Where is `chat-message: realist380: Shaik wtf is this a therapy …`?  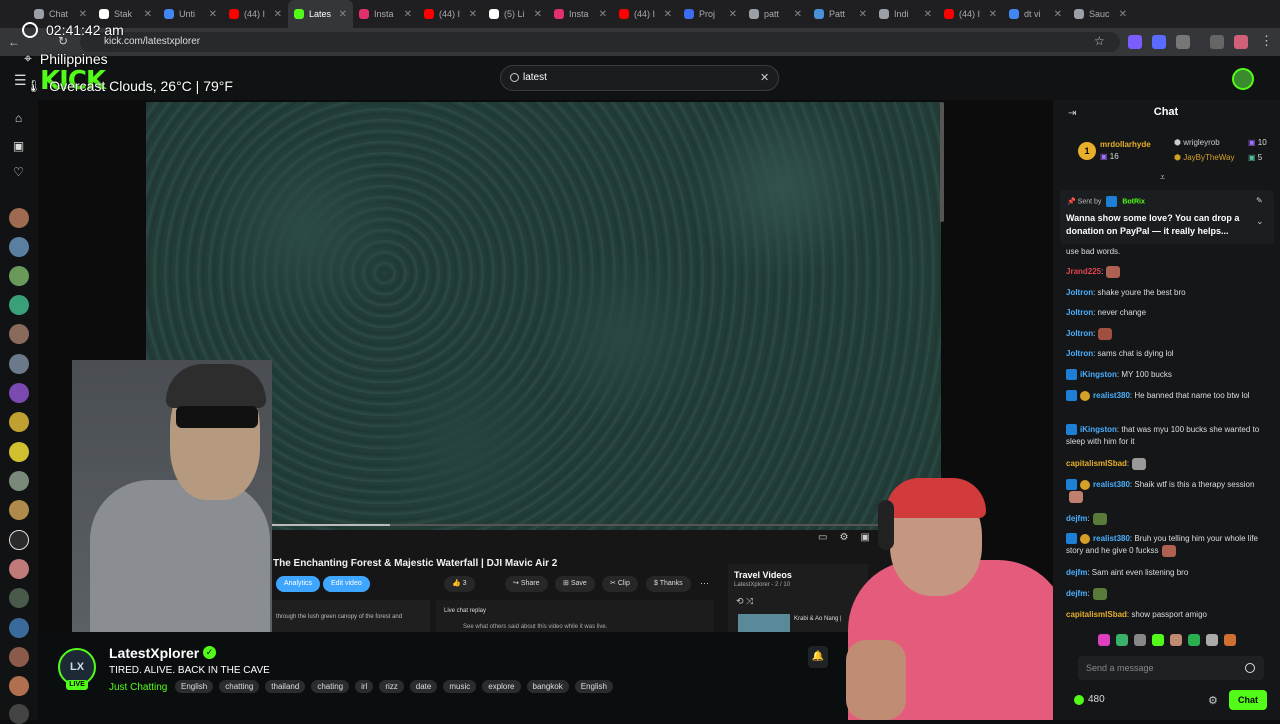
chat-message: realist380: Shaik wtf is this a therapy … is located at coordinates (1164, 491).